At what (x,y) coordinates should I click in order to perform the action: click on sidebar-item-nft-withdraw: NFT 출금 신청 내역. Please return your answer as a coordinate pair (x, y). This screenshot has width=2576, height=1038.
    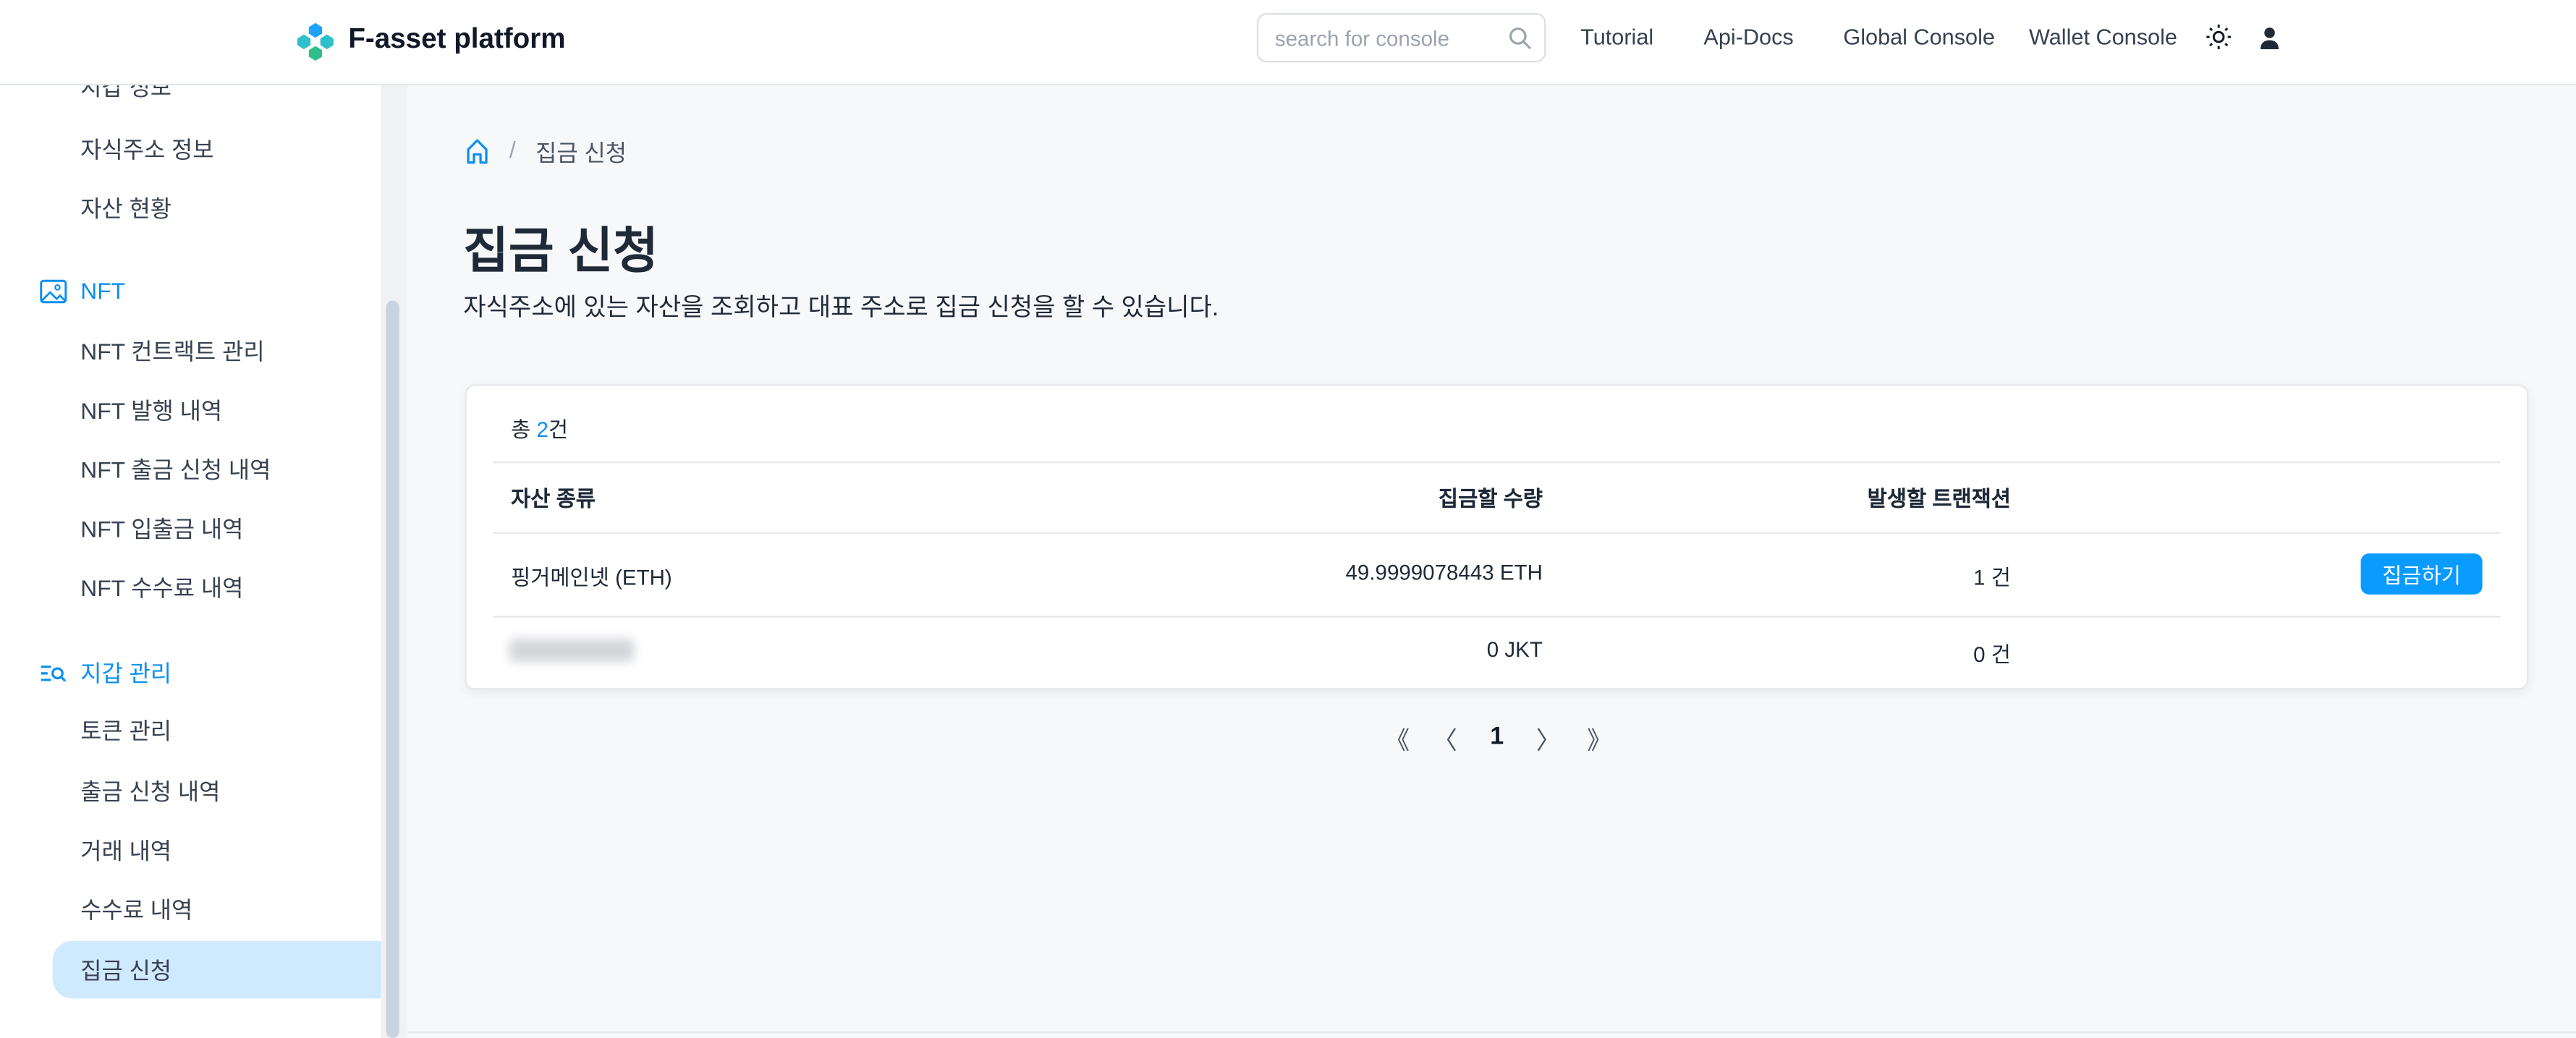
    Looking at the image, I should click on (175, 470).